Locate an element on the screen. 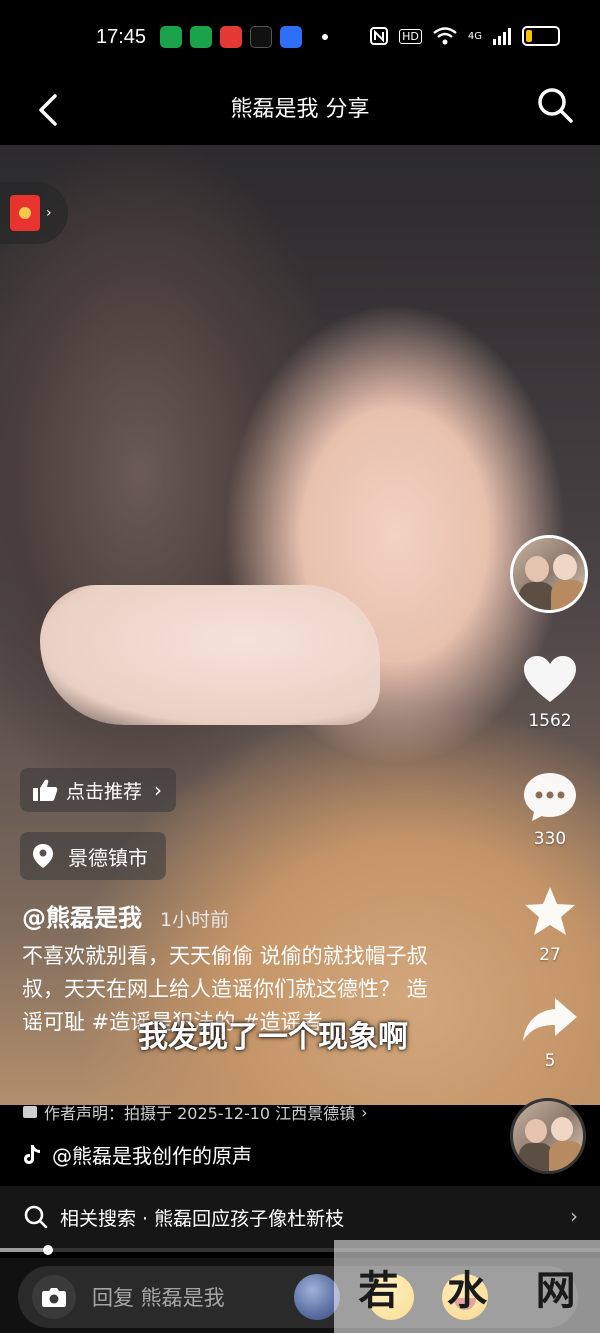  comment-count: 330 is located at coordinates (550, 839).